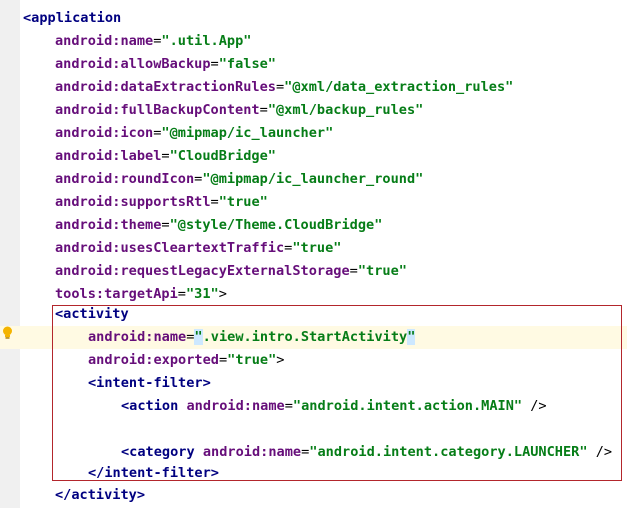  What do you see at coordinates (137, 41) in the screenshot?
I see `attr-name: name` at bounding box center [137, 41].